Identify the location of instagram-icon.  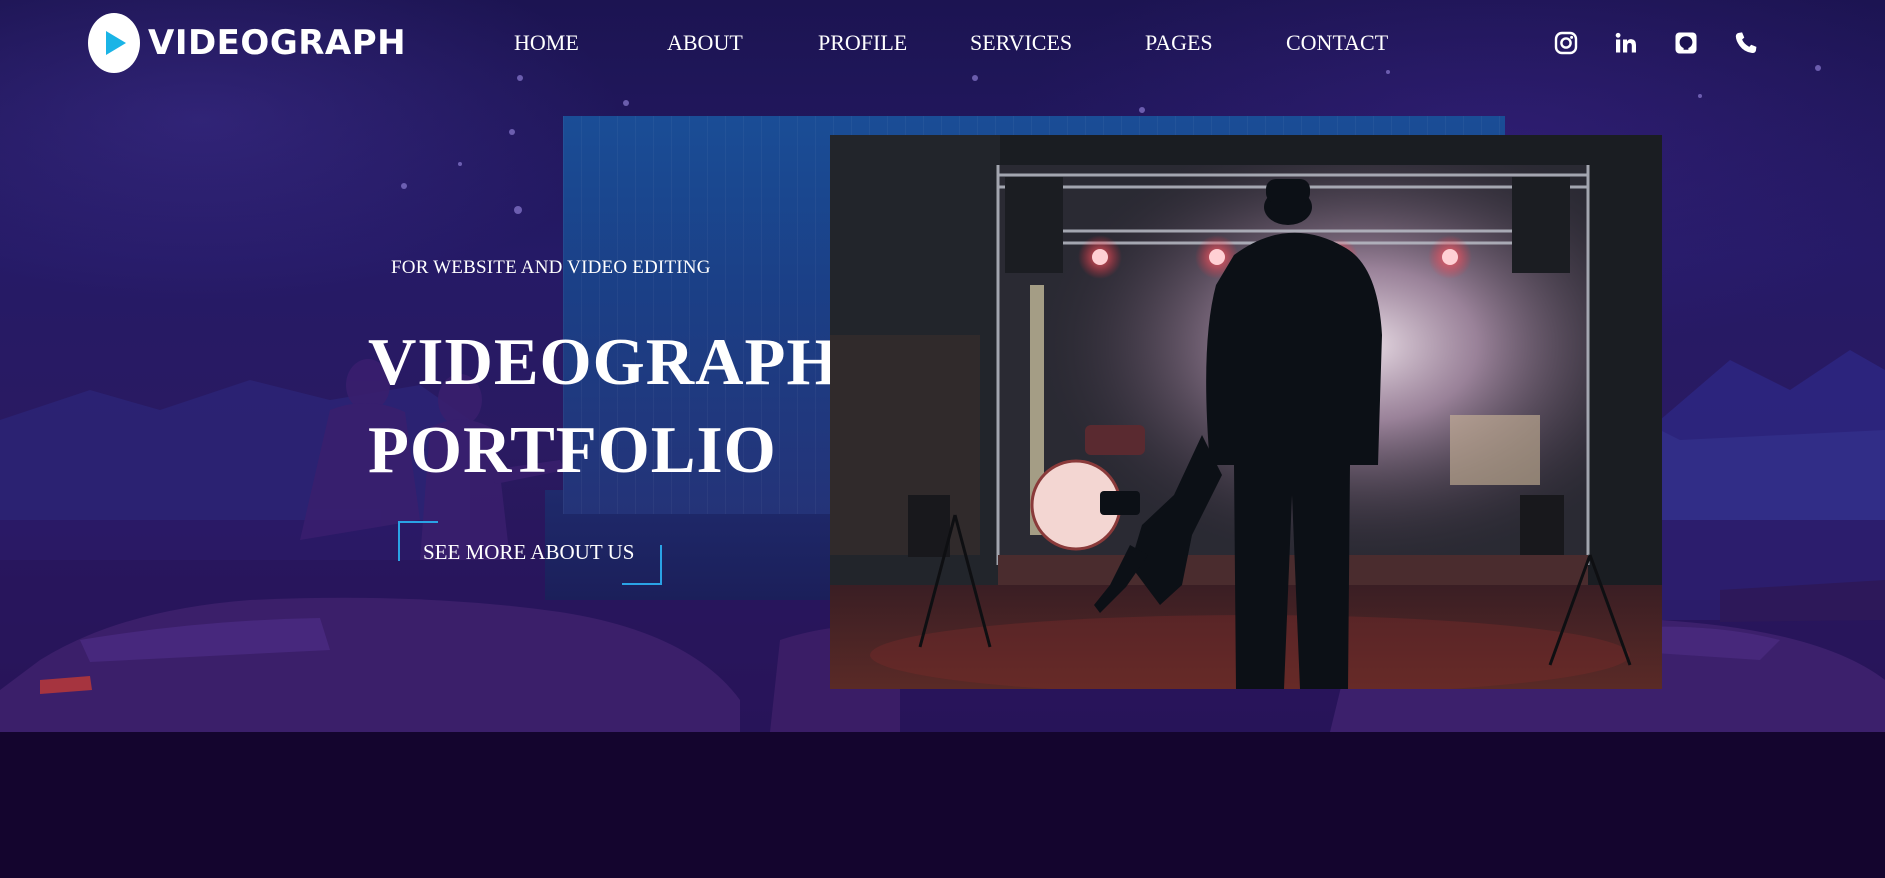
(1566, 43).